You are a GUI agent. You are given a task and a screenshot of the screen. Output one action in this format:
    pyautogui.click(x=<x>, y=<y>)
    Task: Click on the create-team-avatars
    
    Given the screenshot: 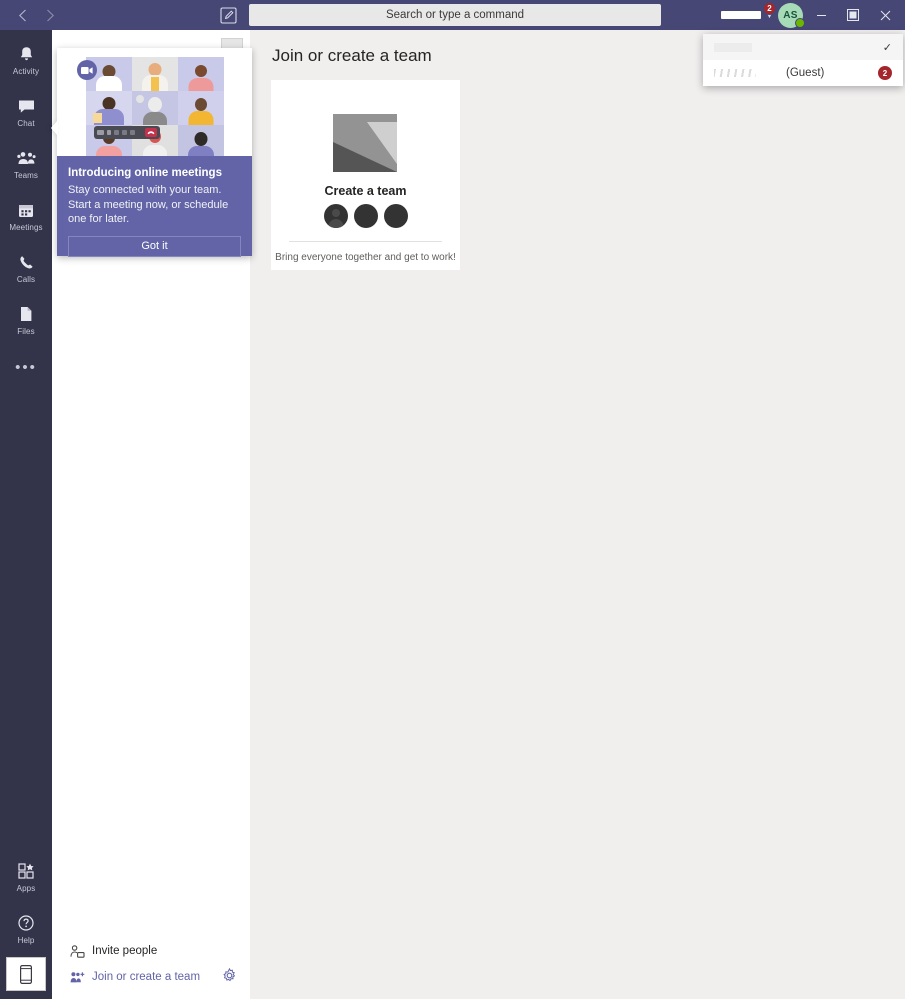 What is the action you would take?
    pyautogui.click(x=365, y=216)
    